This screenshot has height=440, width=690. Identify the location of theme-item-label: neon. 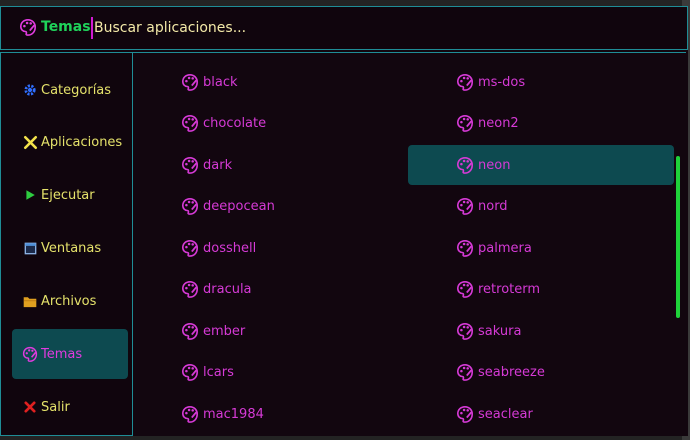
(494, 165).